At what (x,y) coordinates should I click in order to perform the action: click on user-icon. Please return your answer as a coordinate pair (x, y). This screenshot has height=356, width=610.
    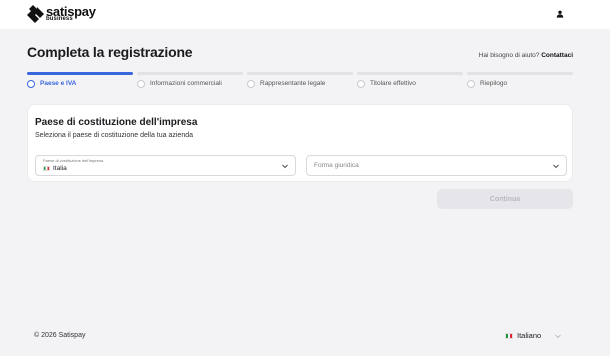
    Looking at the image, I should click on (560, 14).